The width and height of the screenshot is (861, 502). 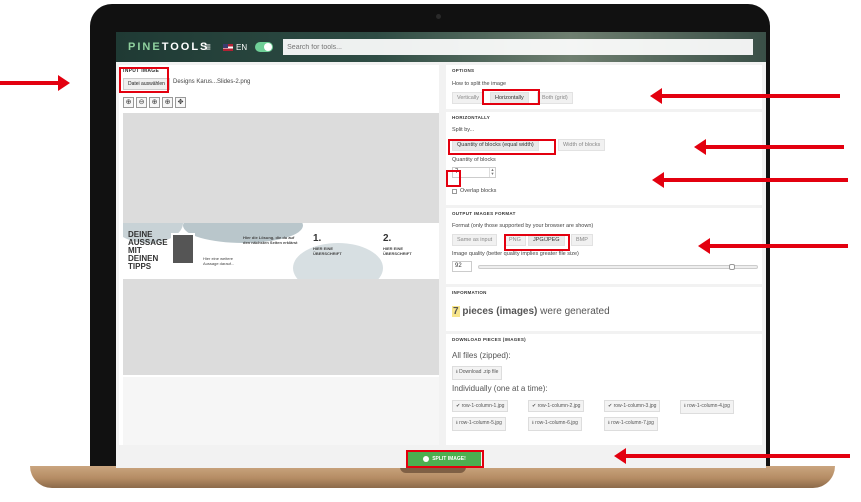 What do you see at coordinates (469, 292) in the screenshot?
I see `information-title: INFORMATION` at bounding box center [469, 292].